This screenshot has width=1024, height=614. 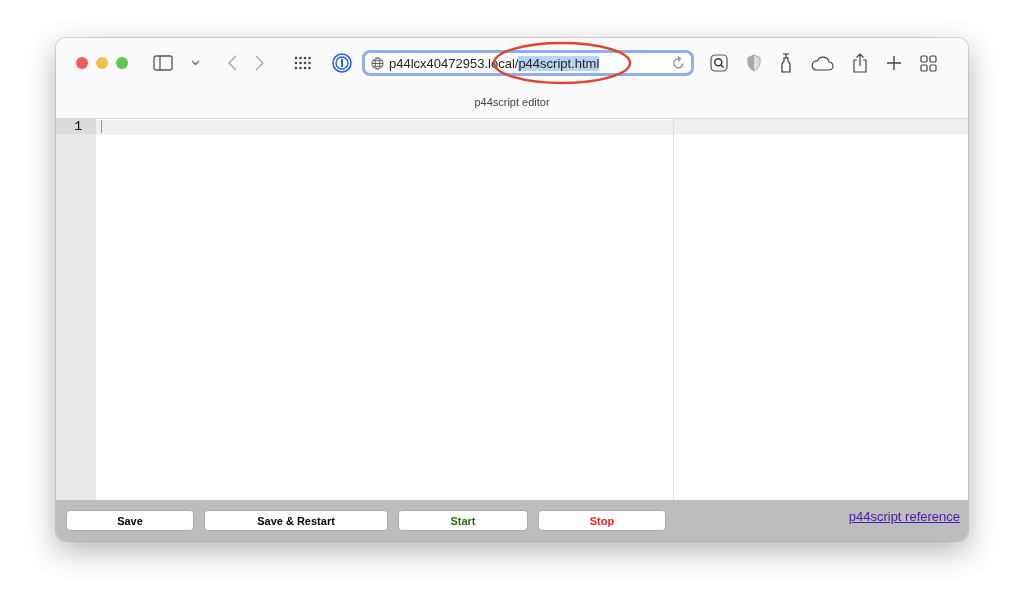 I want to click on action-button: Start, so click(x=463, y=520).